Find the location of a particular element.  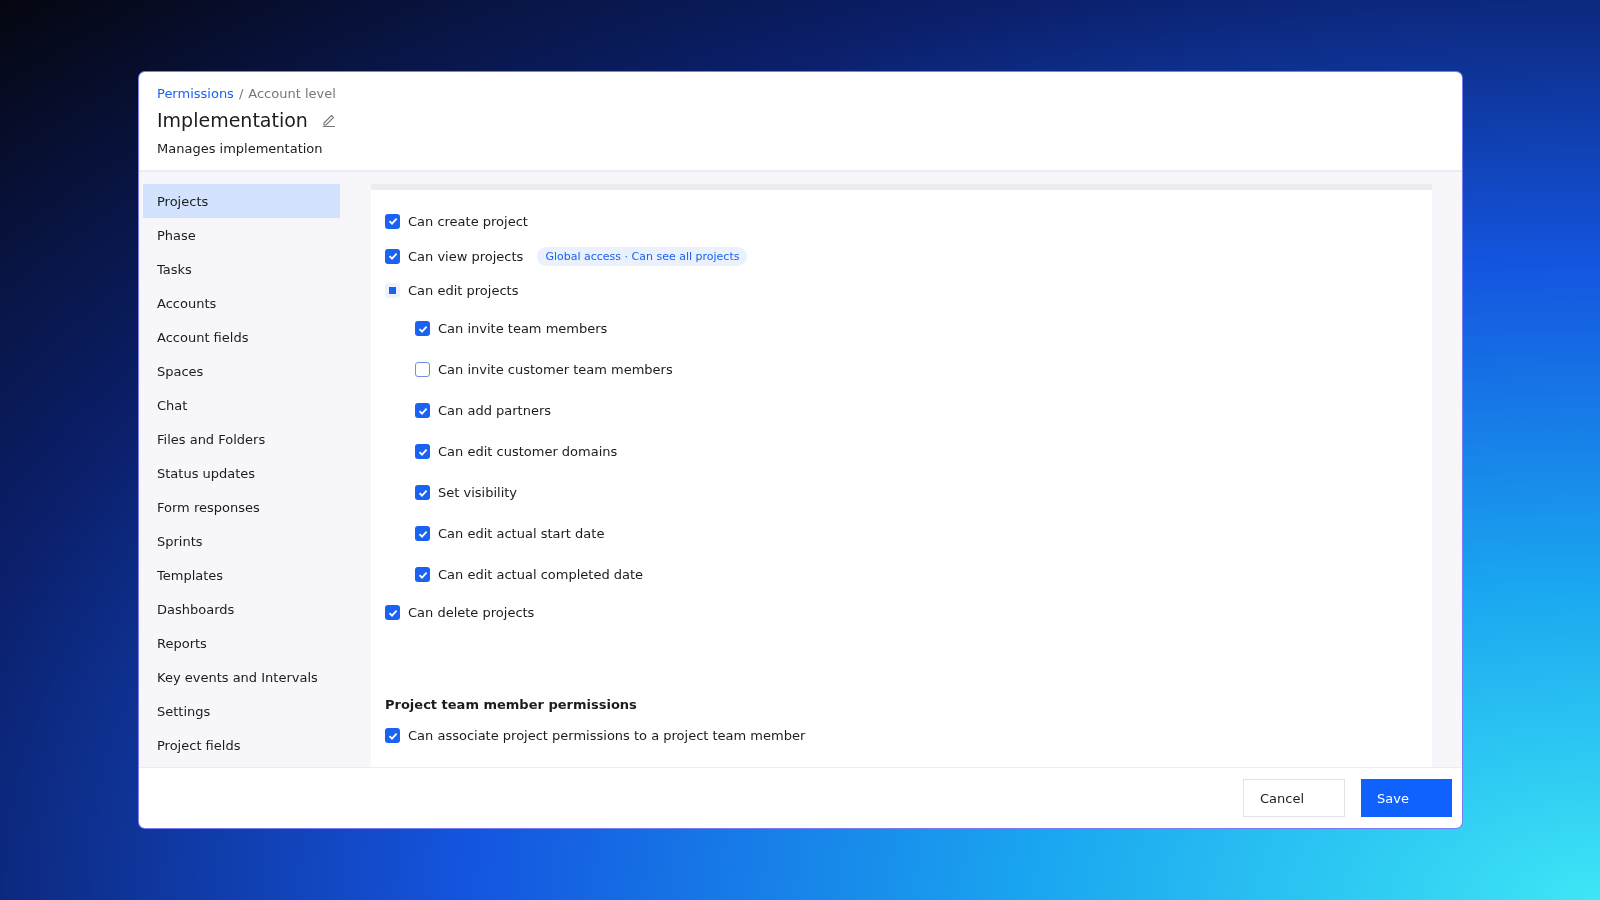

breadcrumb-current: Account level is located at coordinates (292, 93).